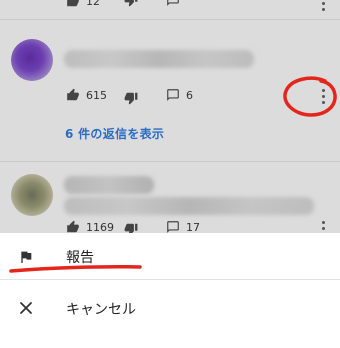 This screenshot has height=348, width=340. What do you see at coordinates (114, 133) in the screenshot?
I see `view-replies-link: 6 件の返信を表示` at bounding box center [114, 133].